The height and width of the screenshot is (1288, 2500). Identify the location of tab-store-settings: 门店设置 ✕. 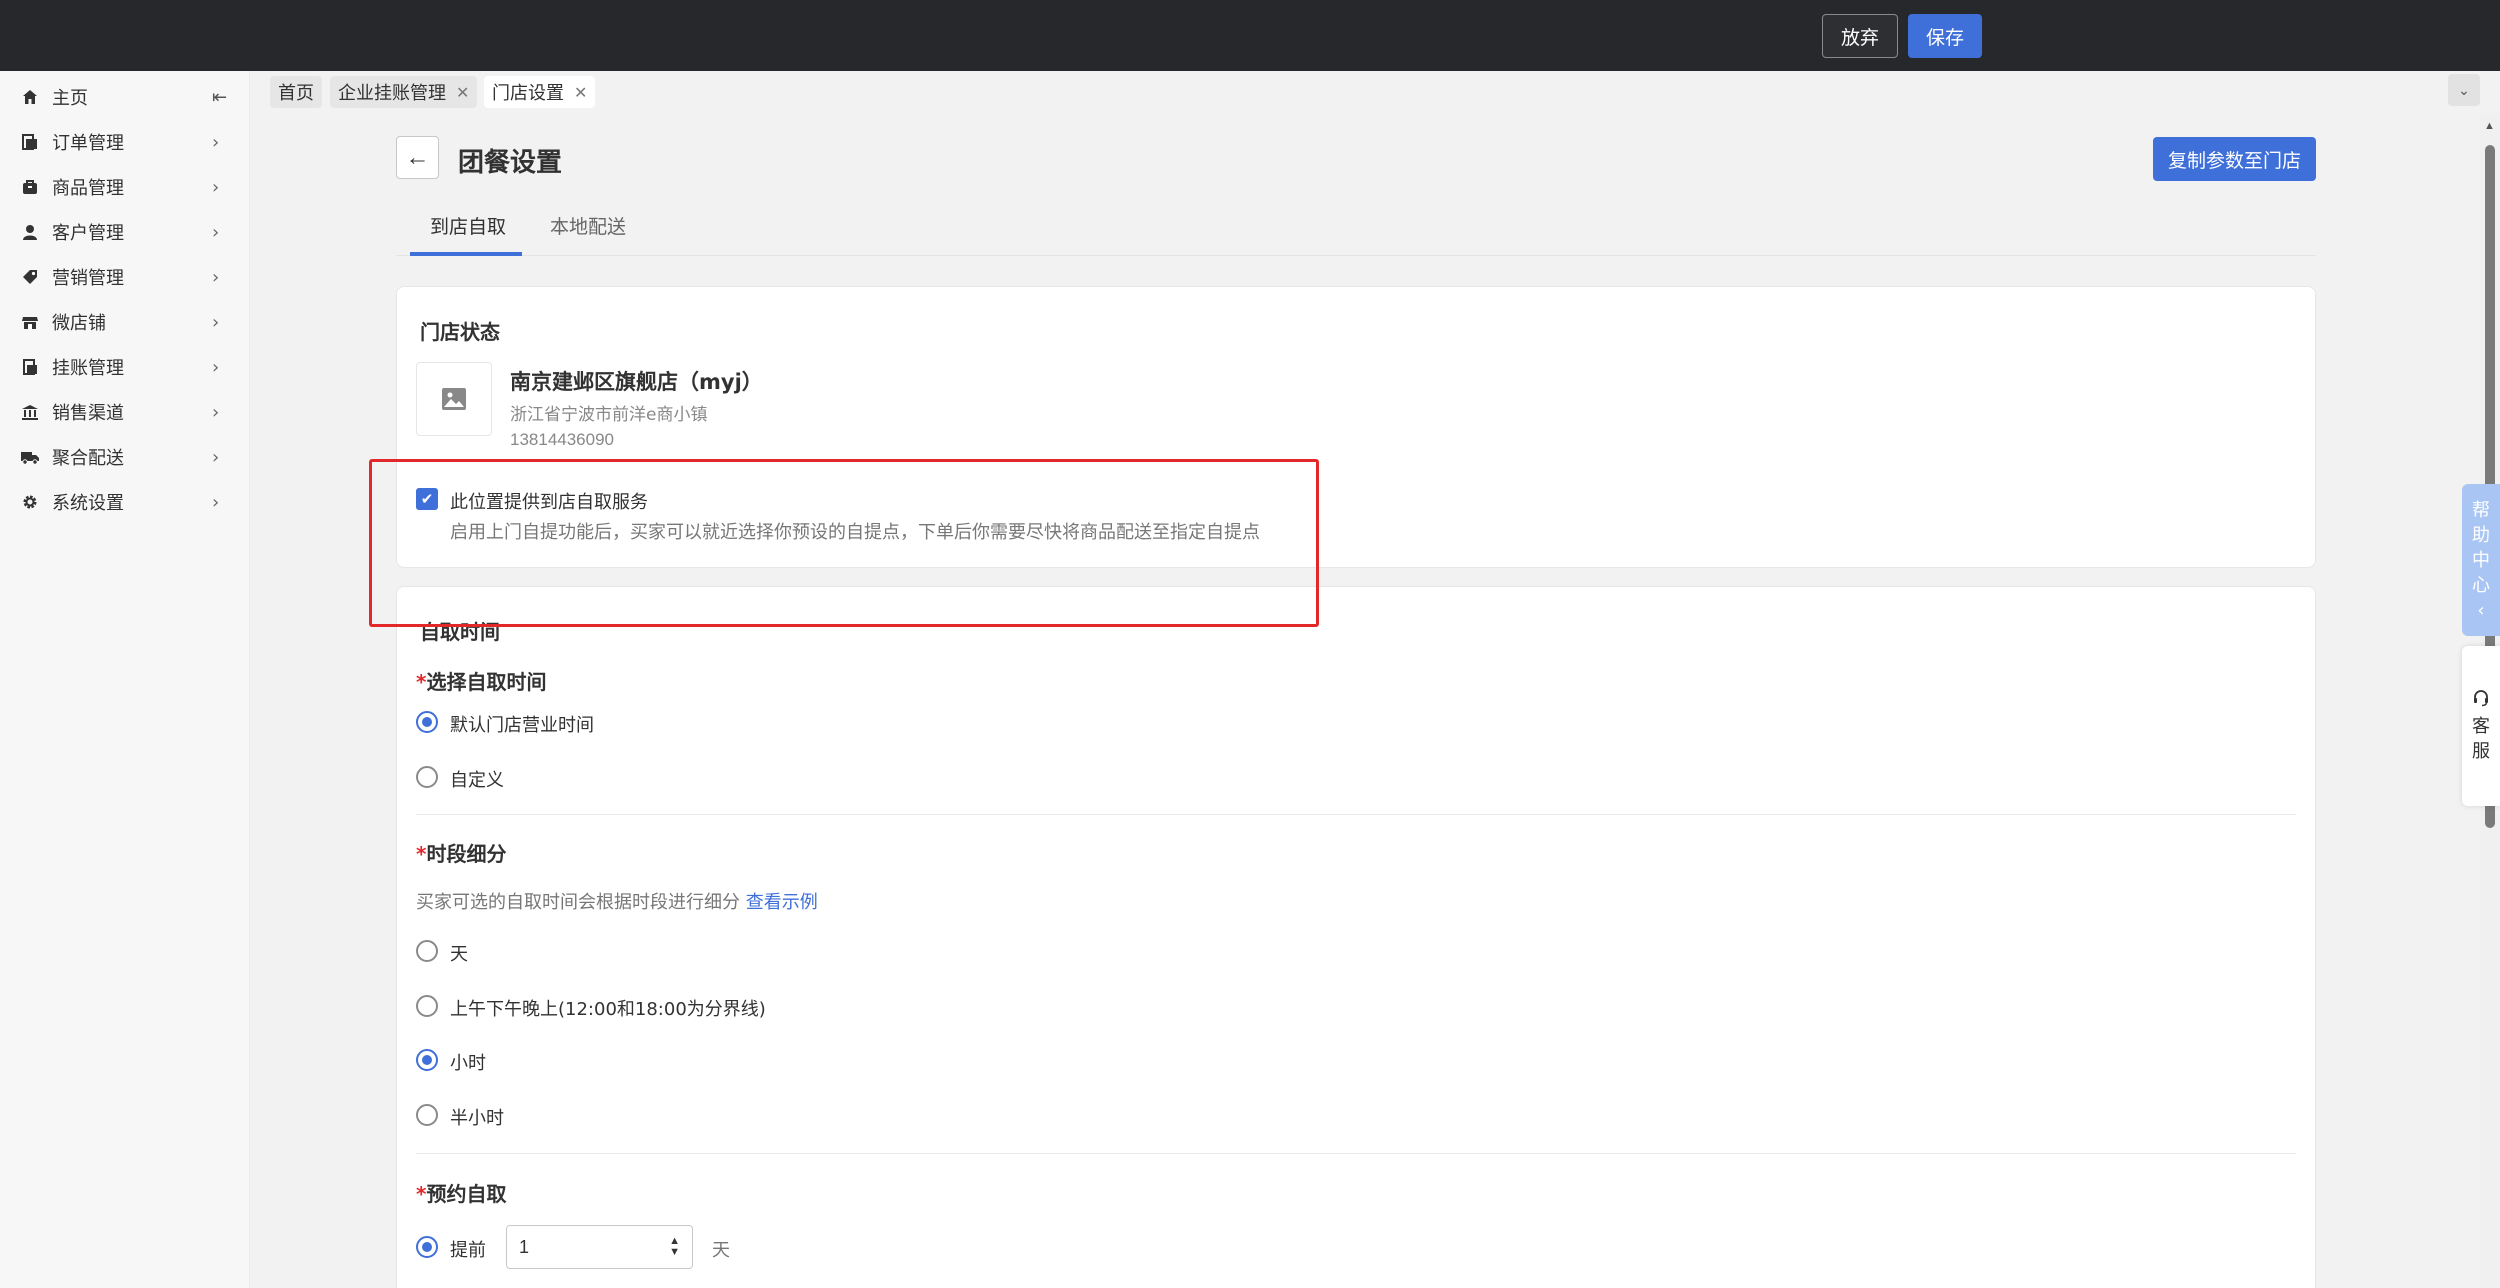
(540, 92).